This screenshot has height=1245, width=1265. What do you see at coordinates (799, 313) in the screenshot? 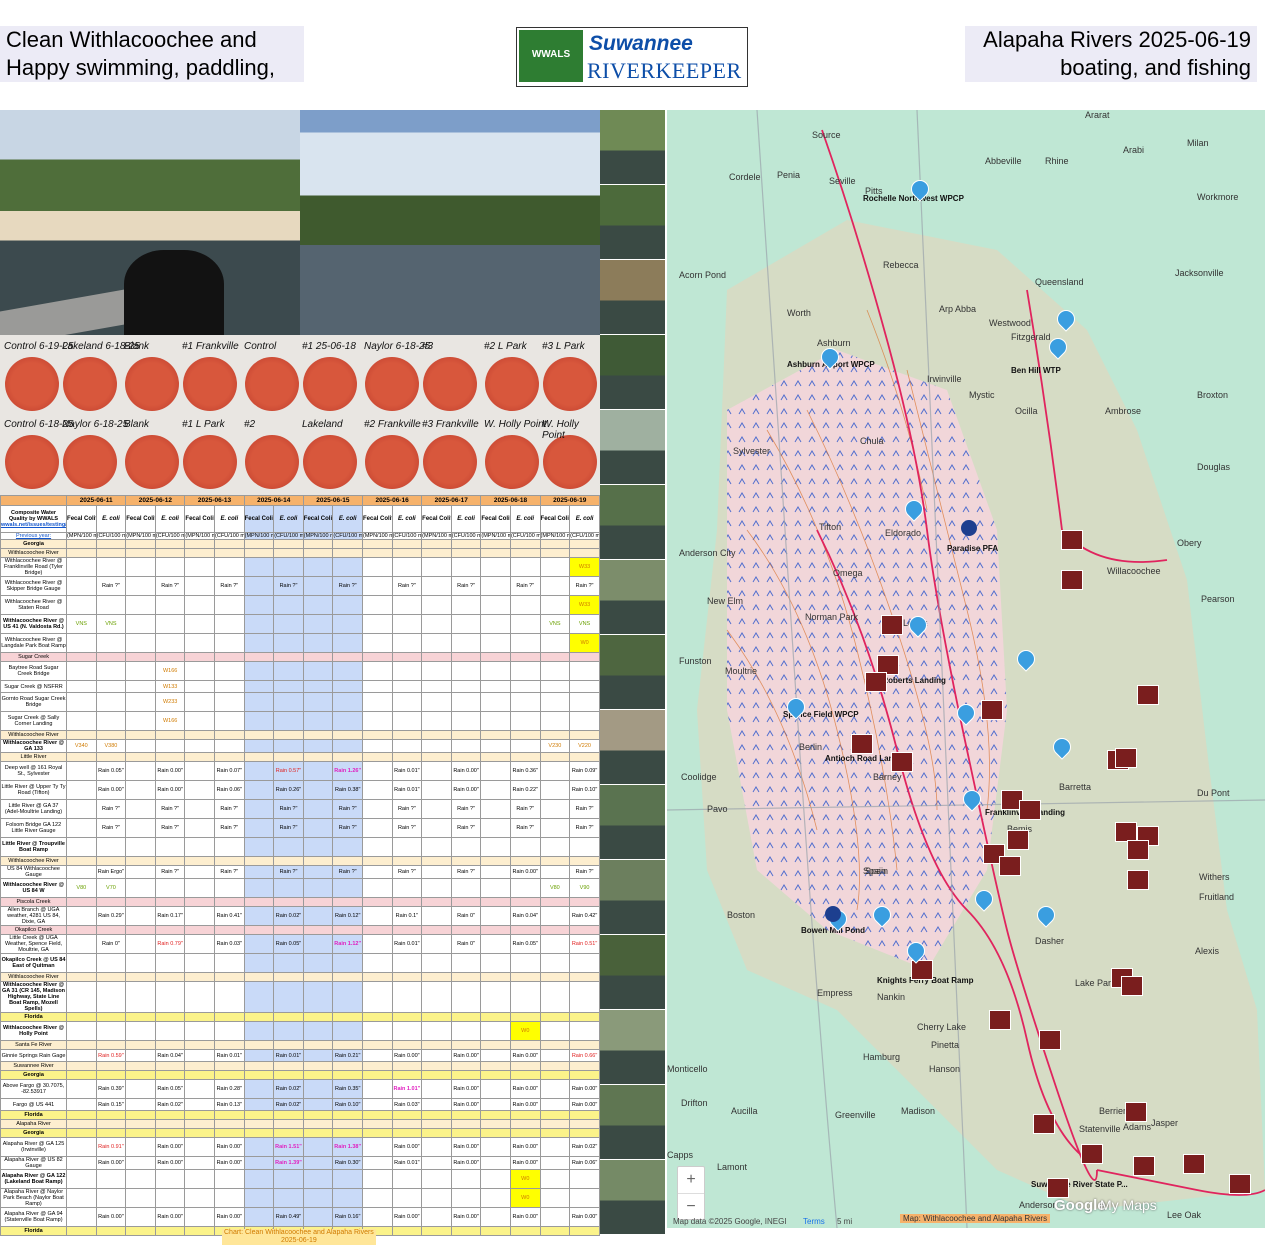
I see `map-place-label: Worth` at bounding box center [799, 313].